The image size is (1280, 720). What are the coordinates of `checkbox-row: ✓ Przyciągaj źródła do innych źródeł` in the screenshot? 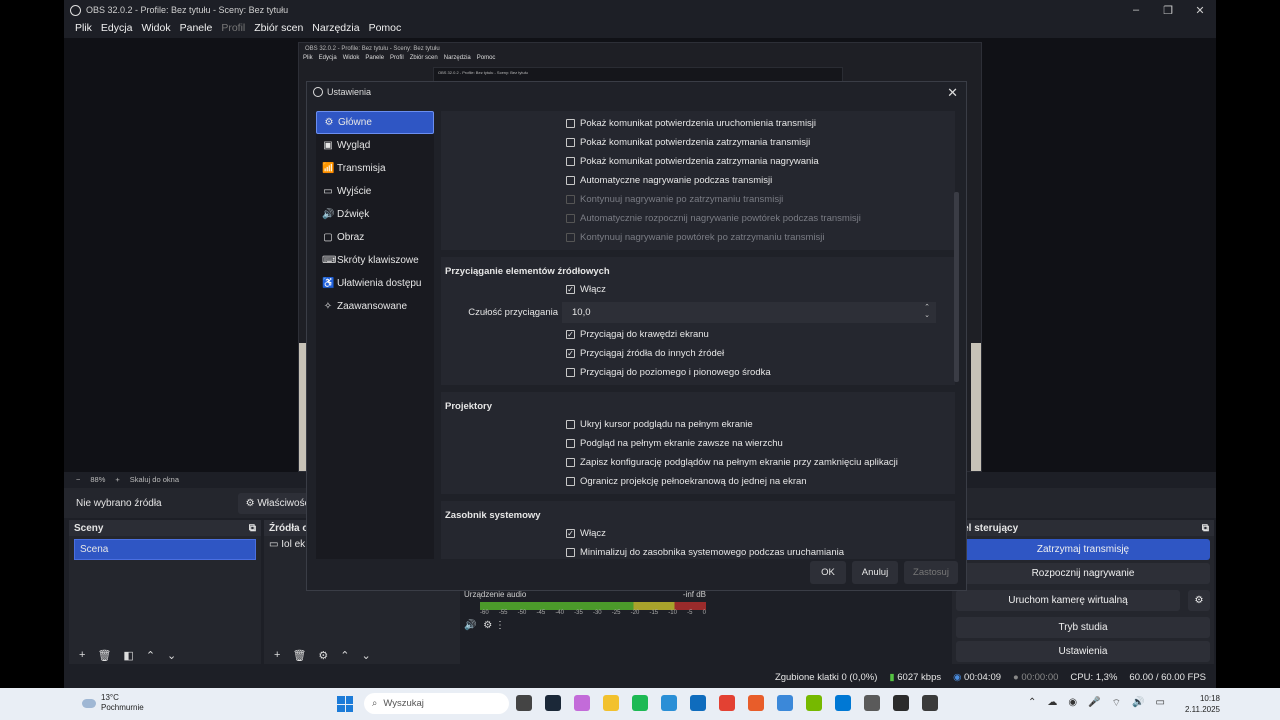 It's located at (698, 353).